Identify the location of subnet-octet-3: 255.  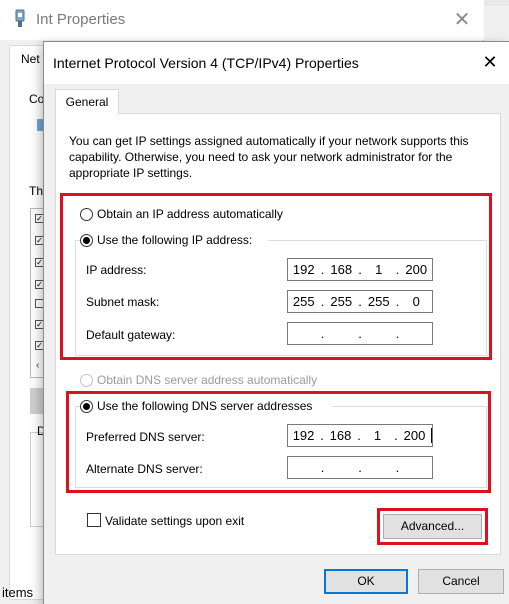
(378, 301).